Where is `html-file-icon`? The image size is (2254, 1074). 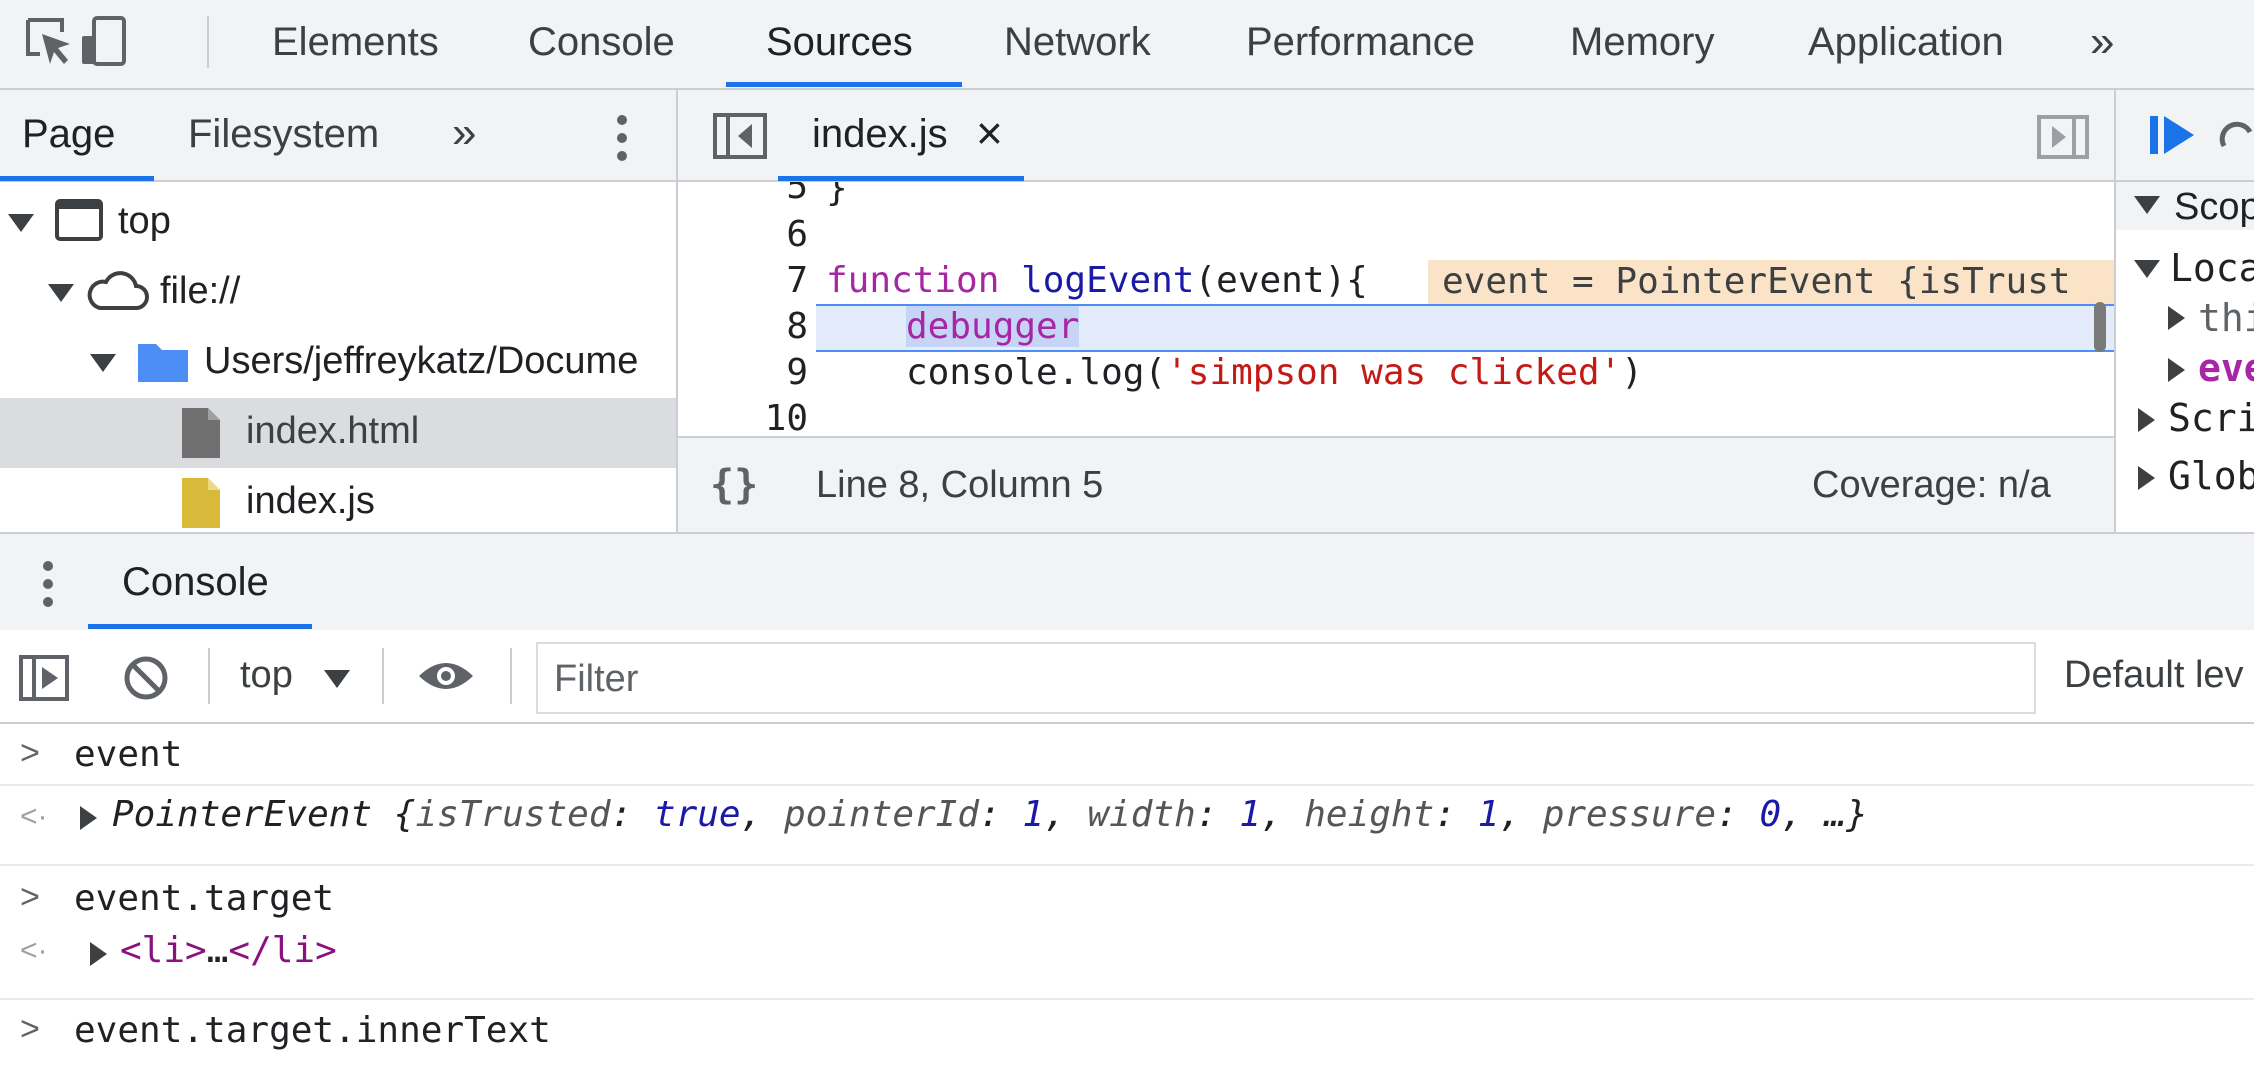 html-file-icon is located at coordinates (201, 433).